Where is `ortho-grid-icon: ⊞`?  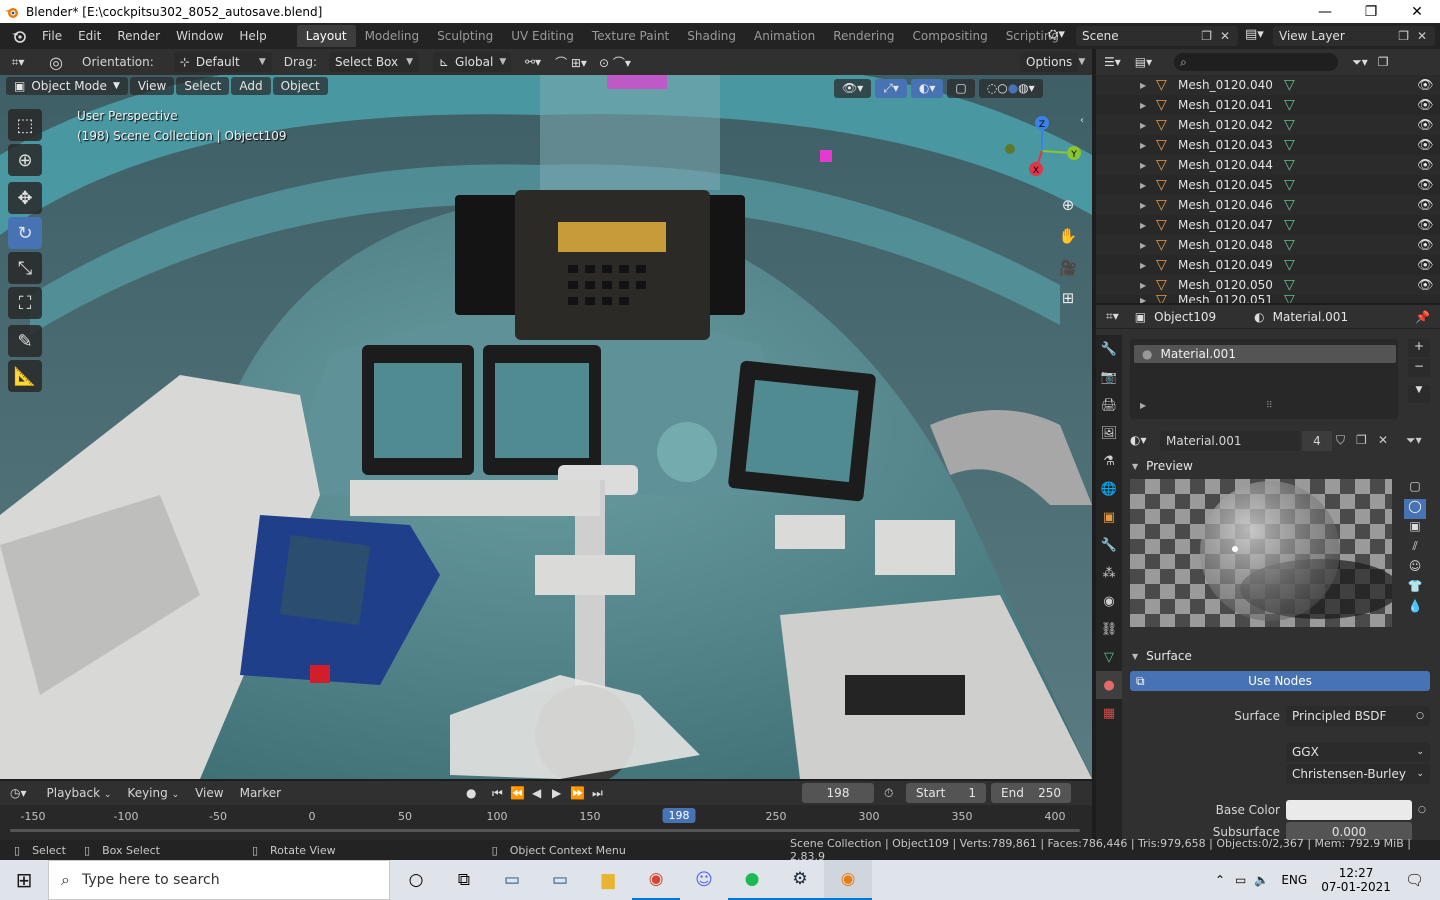
ortho-grid-icon: ⊞ is located at coordinates (1068, 298).